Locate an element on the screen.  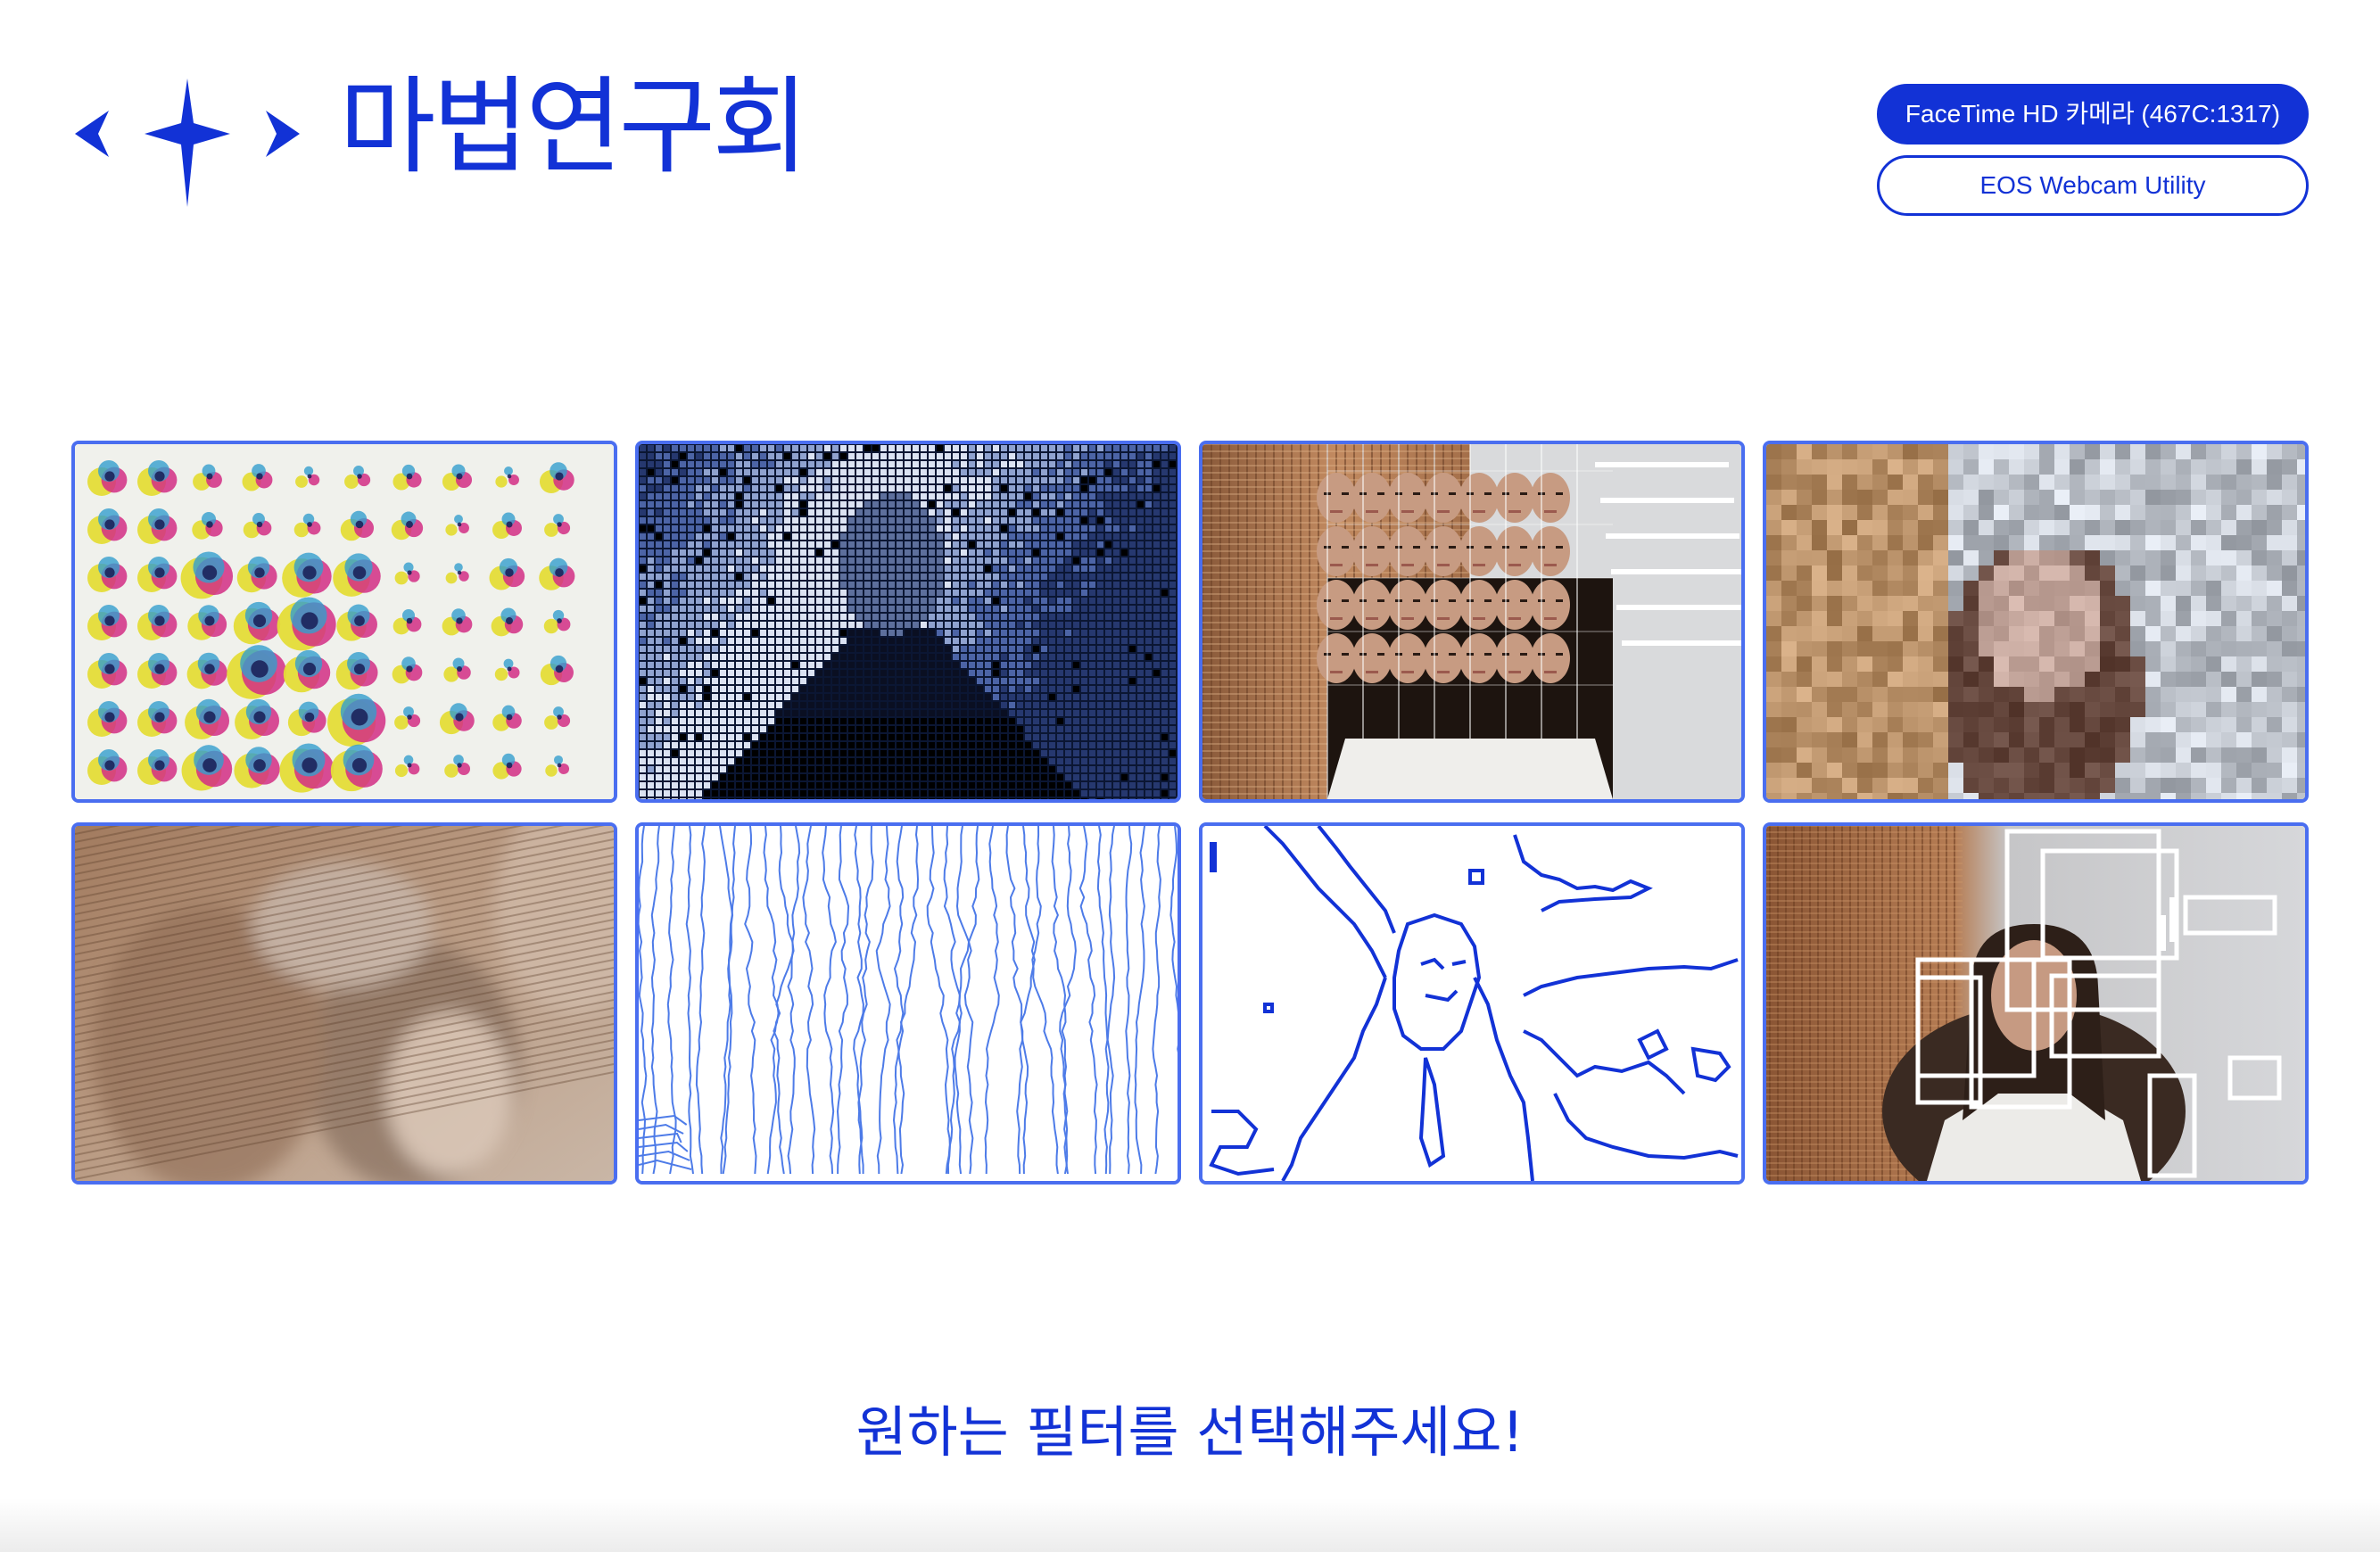
filter-preview-halftone is located at coordinates (344, 621).